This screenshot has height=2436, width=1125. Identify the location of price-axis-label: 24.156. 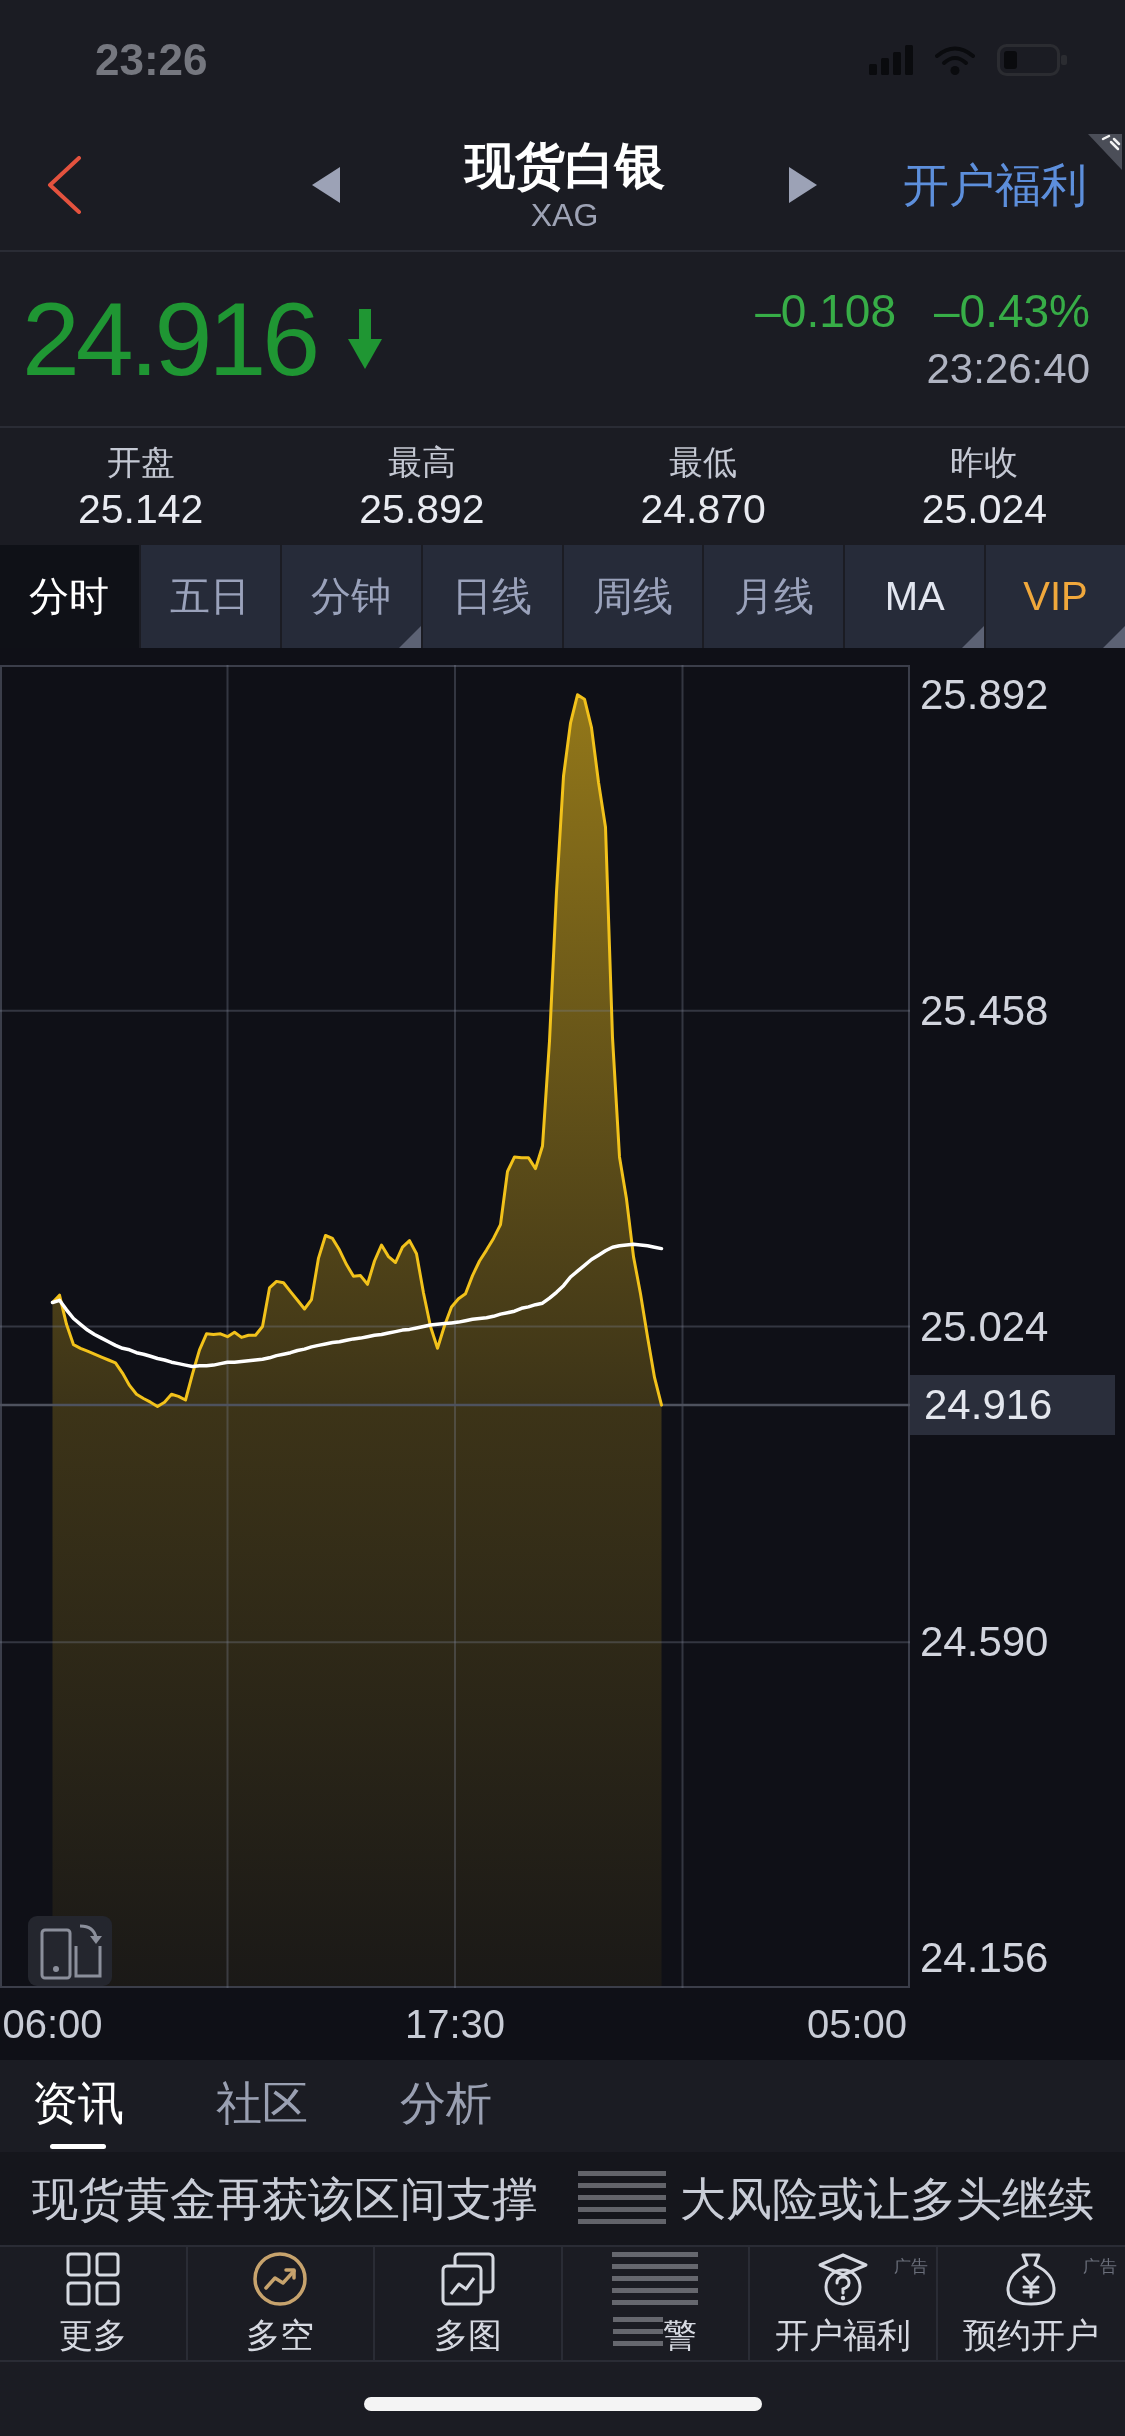
(984, 1958).